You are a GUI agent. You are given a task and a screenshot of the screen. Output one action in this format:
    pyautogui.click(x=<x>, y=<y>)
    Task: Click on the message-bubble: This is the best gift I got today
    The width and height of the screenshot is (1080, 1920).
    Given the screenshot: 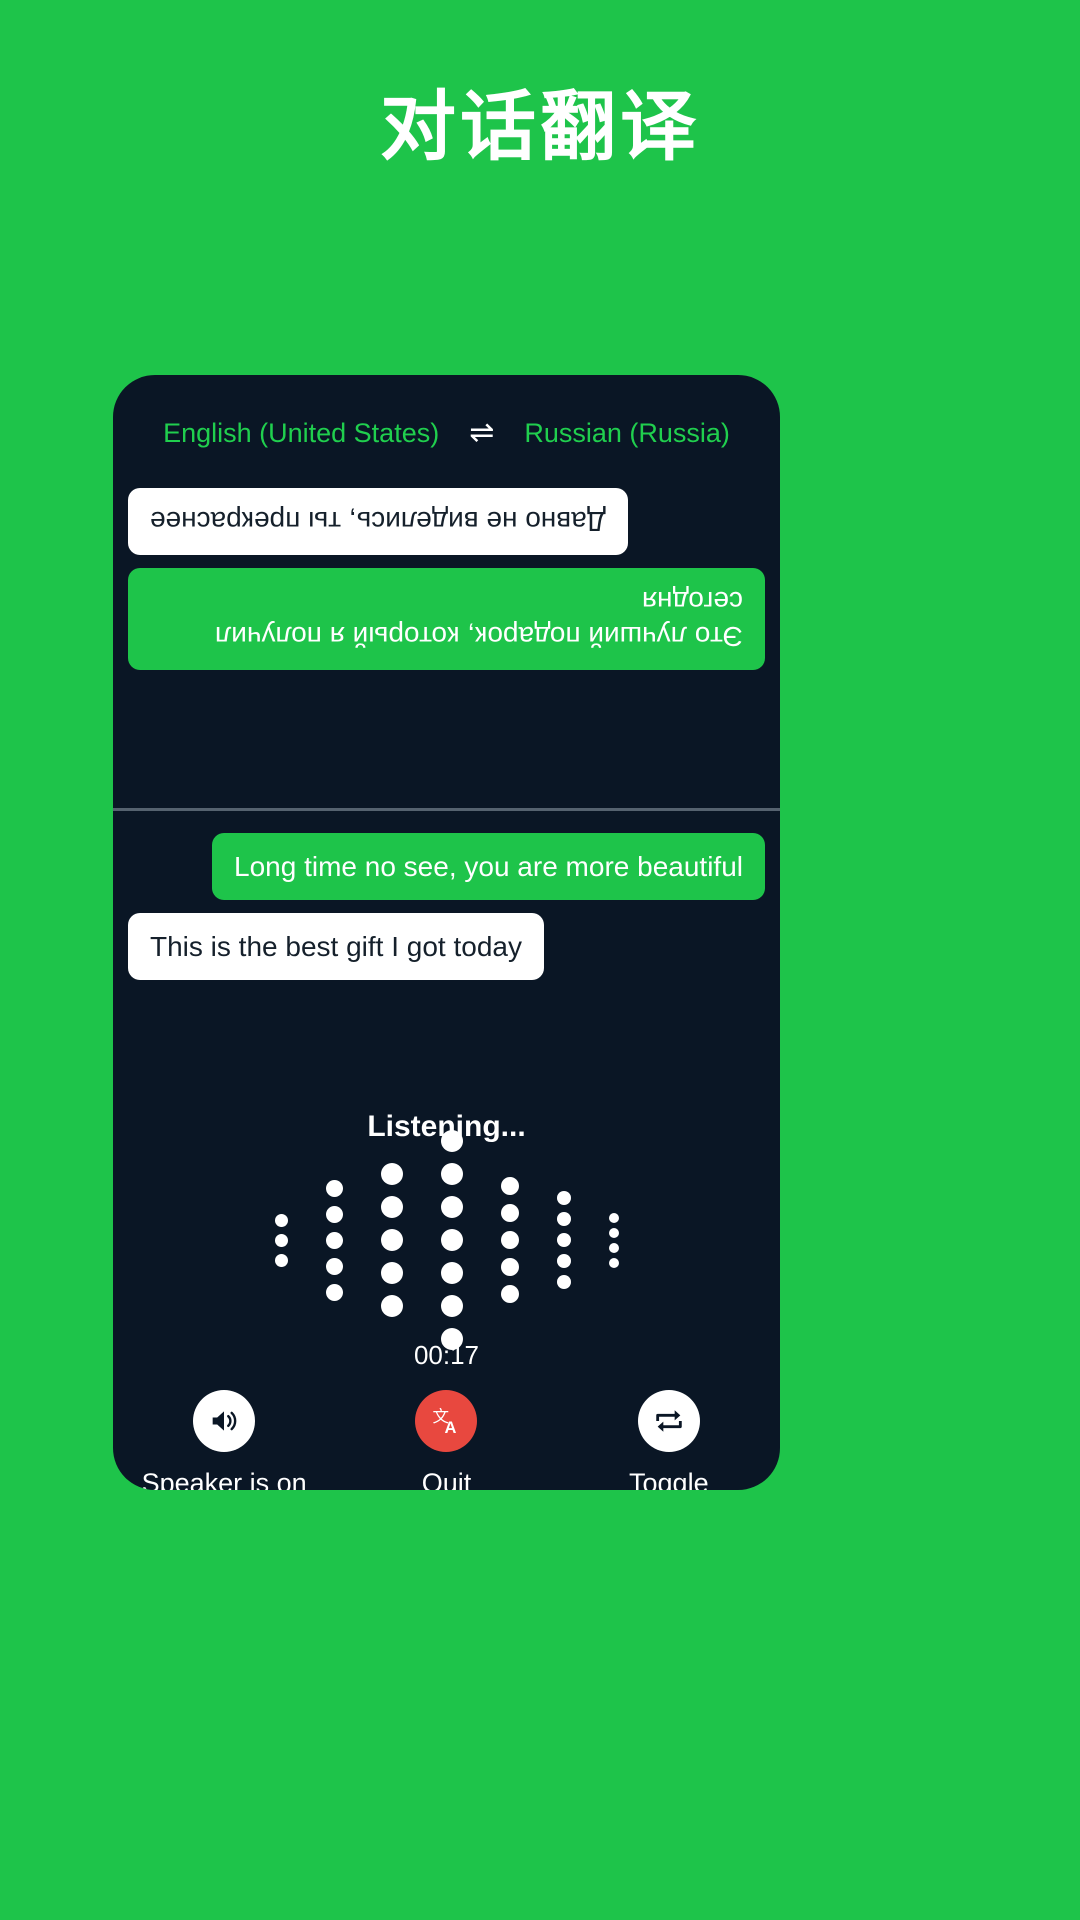 What is the action you would take?
    pyautogui.click(x=336, y=946)
    